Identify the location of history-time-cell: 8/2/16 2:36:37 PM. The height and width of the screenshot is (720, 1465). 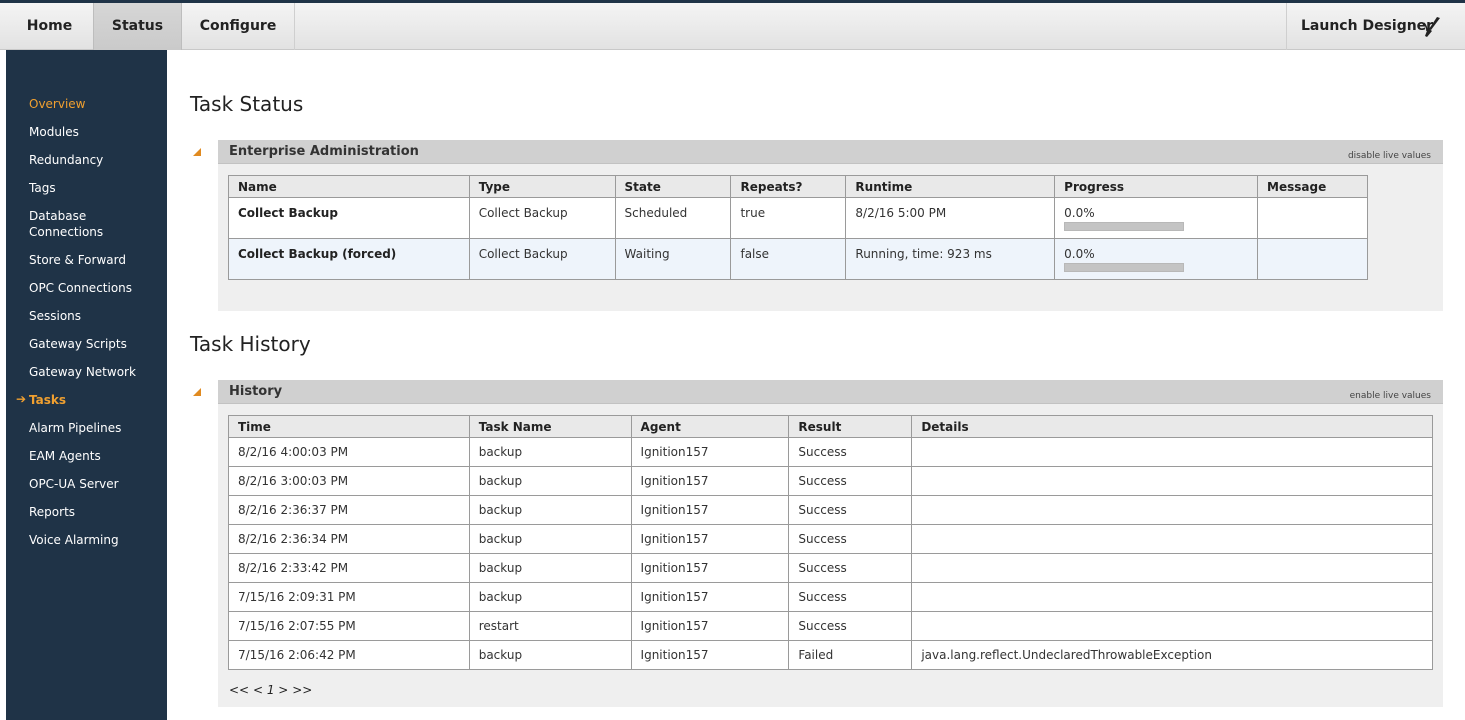
(349, 510).